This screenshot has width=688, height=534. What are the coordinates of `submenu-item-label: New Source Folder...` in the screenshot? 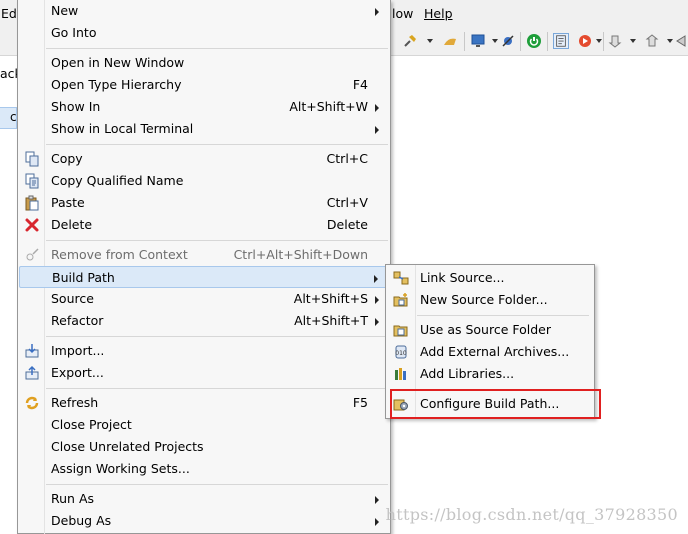 It's located at (484, 299).